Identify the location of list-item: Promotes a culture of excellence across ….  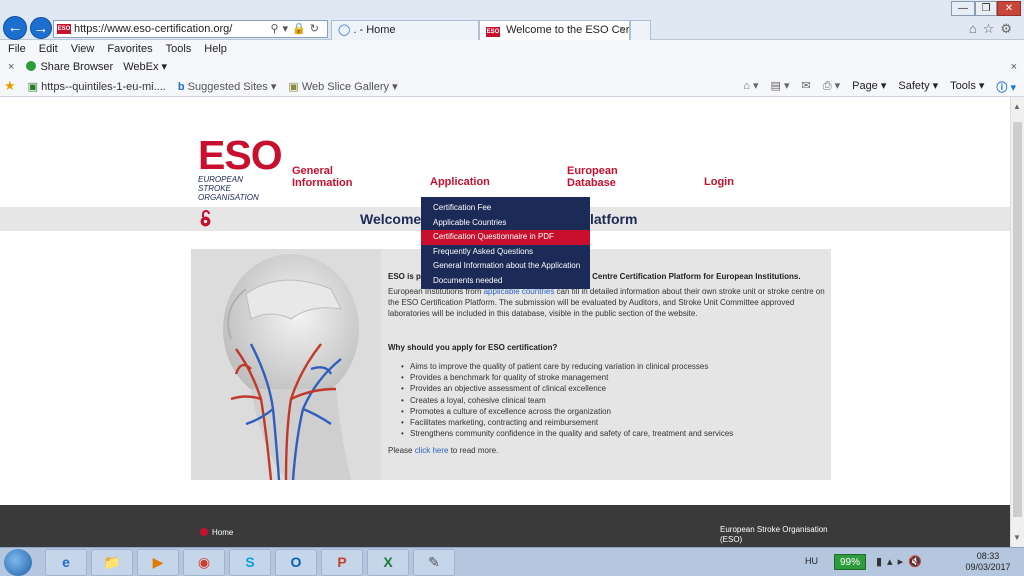
(614, 411).